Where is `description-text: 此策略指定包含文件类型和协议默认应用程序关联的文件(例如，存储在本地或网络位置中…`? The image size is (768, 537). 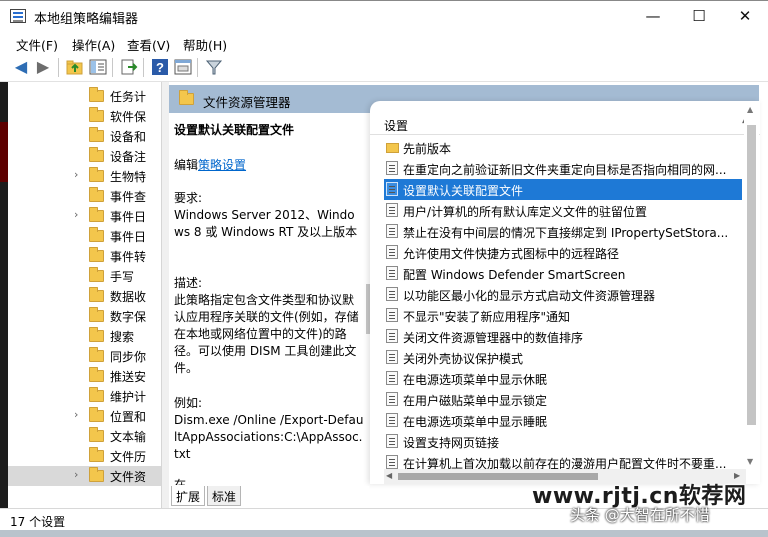
description-text: 此策略指定包含文件类型和协议默认应用程序关联的文件(例如，存储在本地或网络位置中… is located at coordinates (266, 334).